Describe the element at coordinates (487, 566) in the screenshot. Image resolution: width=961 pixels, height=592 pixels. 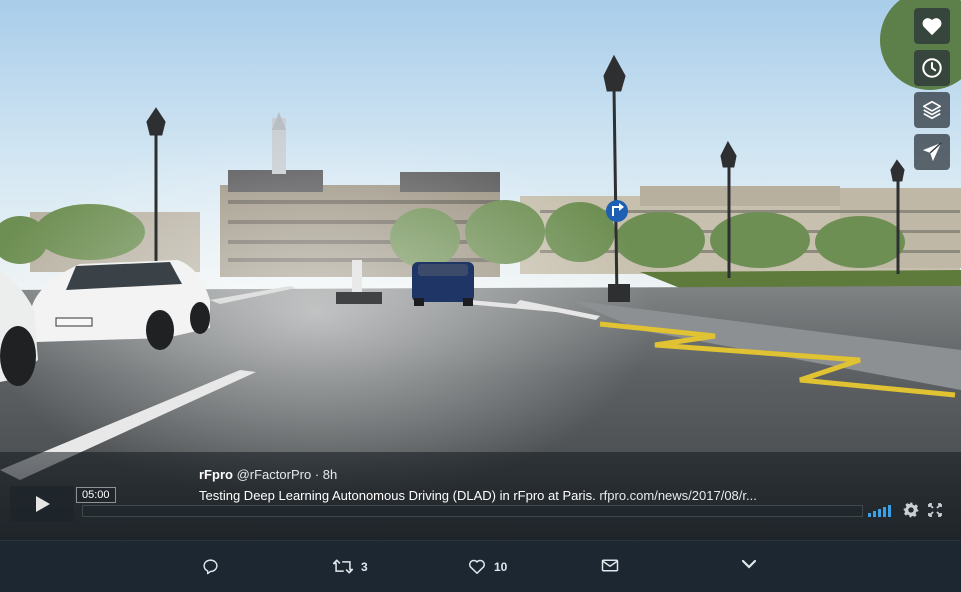
I see `like-button: 10` at that location.